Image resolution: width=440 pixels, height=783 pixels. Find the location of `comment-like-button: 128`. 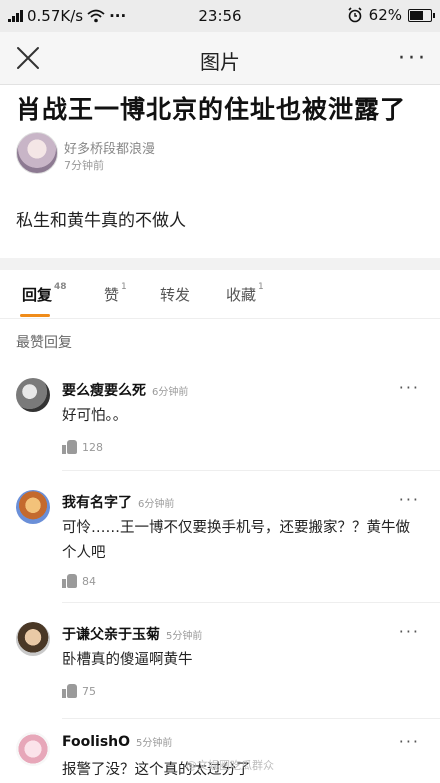

comment-like-button: 128 is located at coordinates (82, 447).